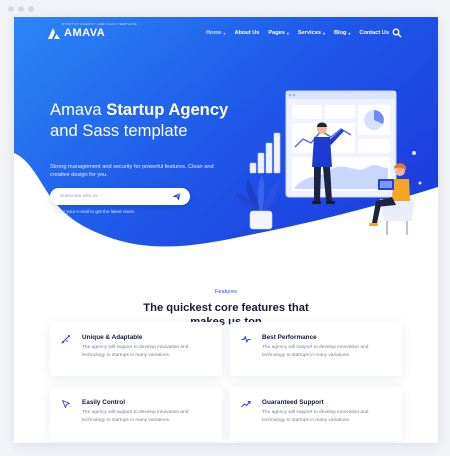 The height and width of the screenshot is (456, 450). Describe the element at coordinates (115, 196) in the screenshot. I see `subscribe-email-input` at that location.